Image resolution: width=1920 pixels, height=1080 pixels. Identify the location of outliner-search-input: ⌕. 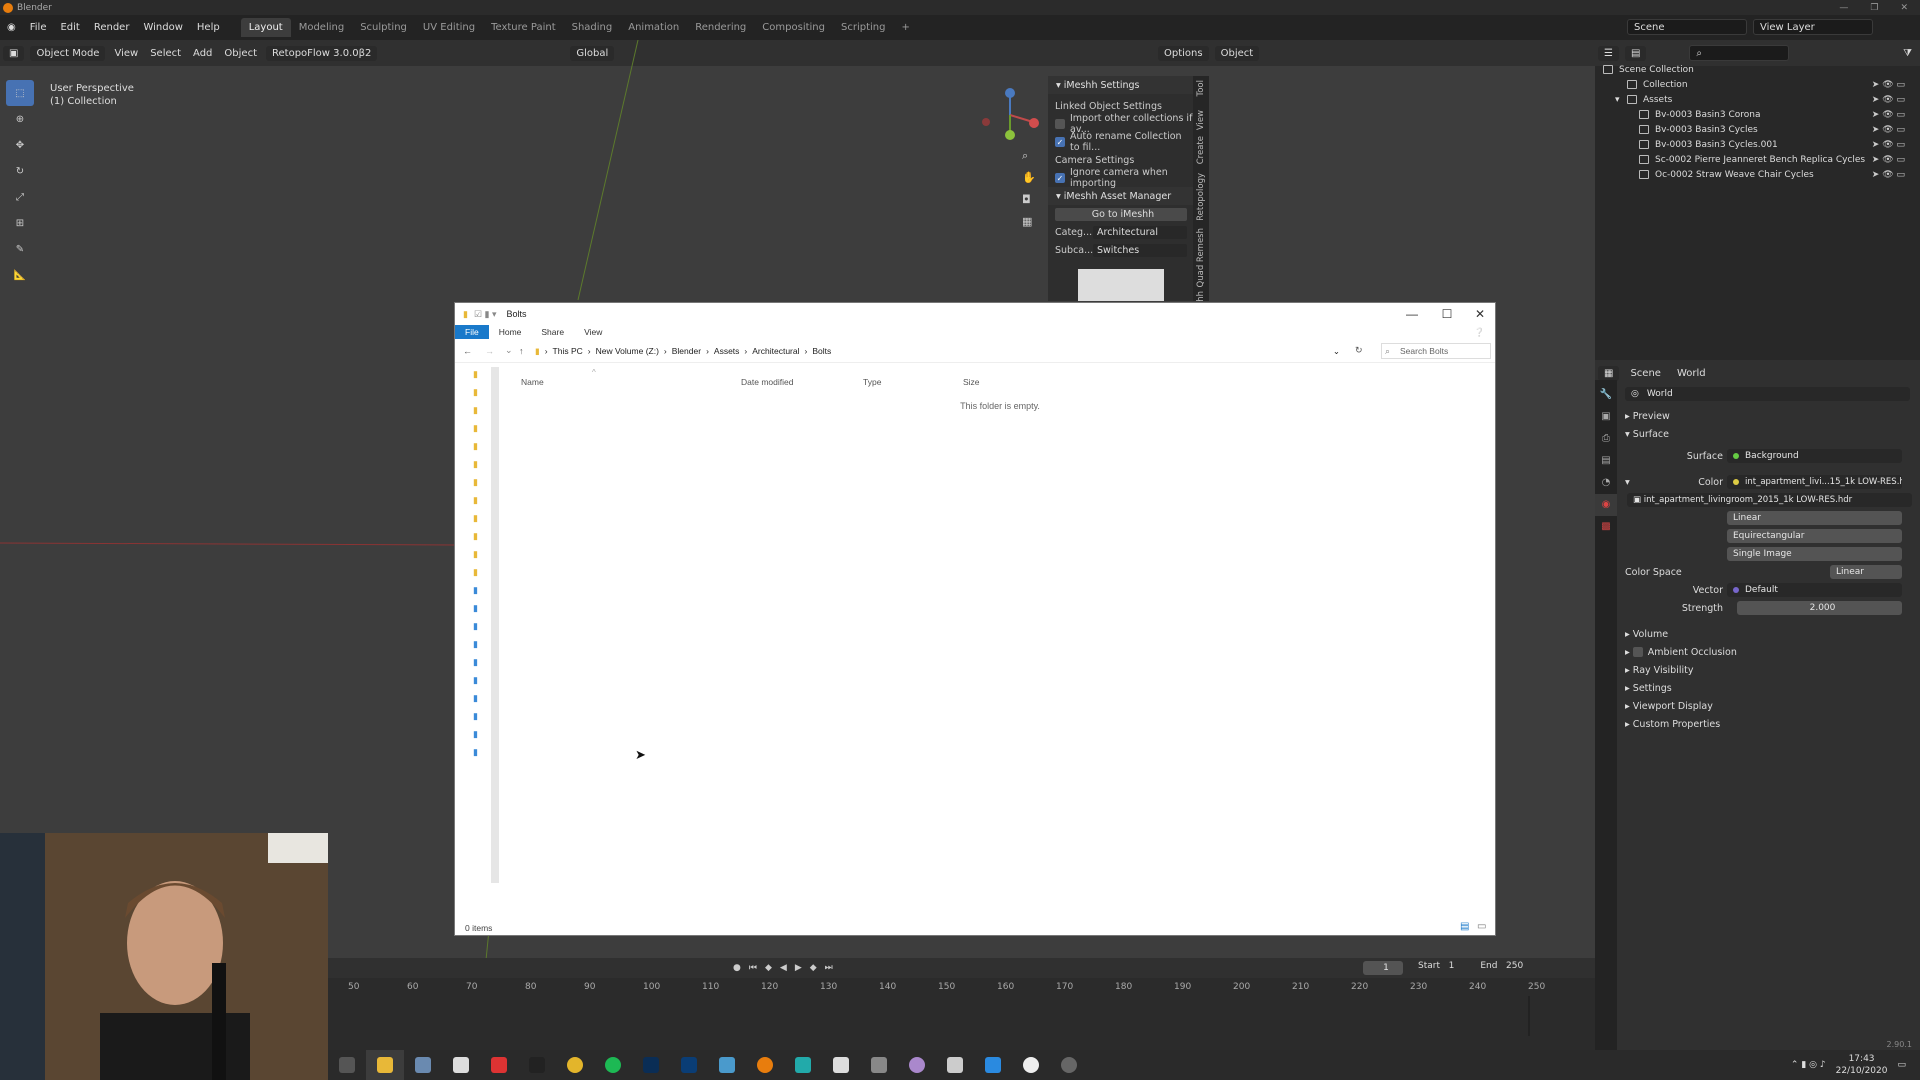
(1739, 53).